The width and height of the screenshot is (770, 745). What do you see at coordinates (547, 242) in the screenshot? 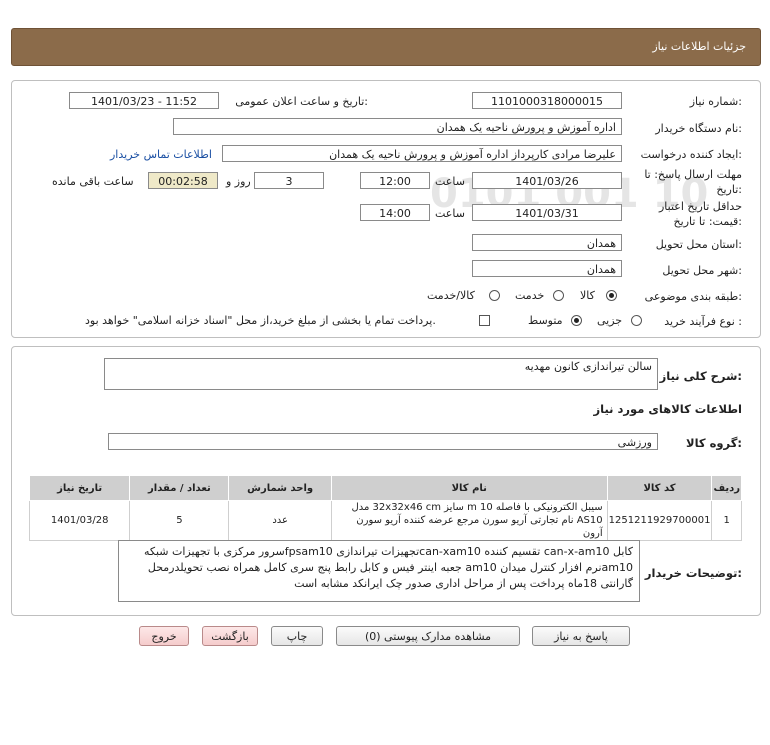
I see `province-field: همدان` at bounding box center [547, 242].